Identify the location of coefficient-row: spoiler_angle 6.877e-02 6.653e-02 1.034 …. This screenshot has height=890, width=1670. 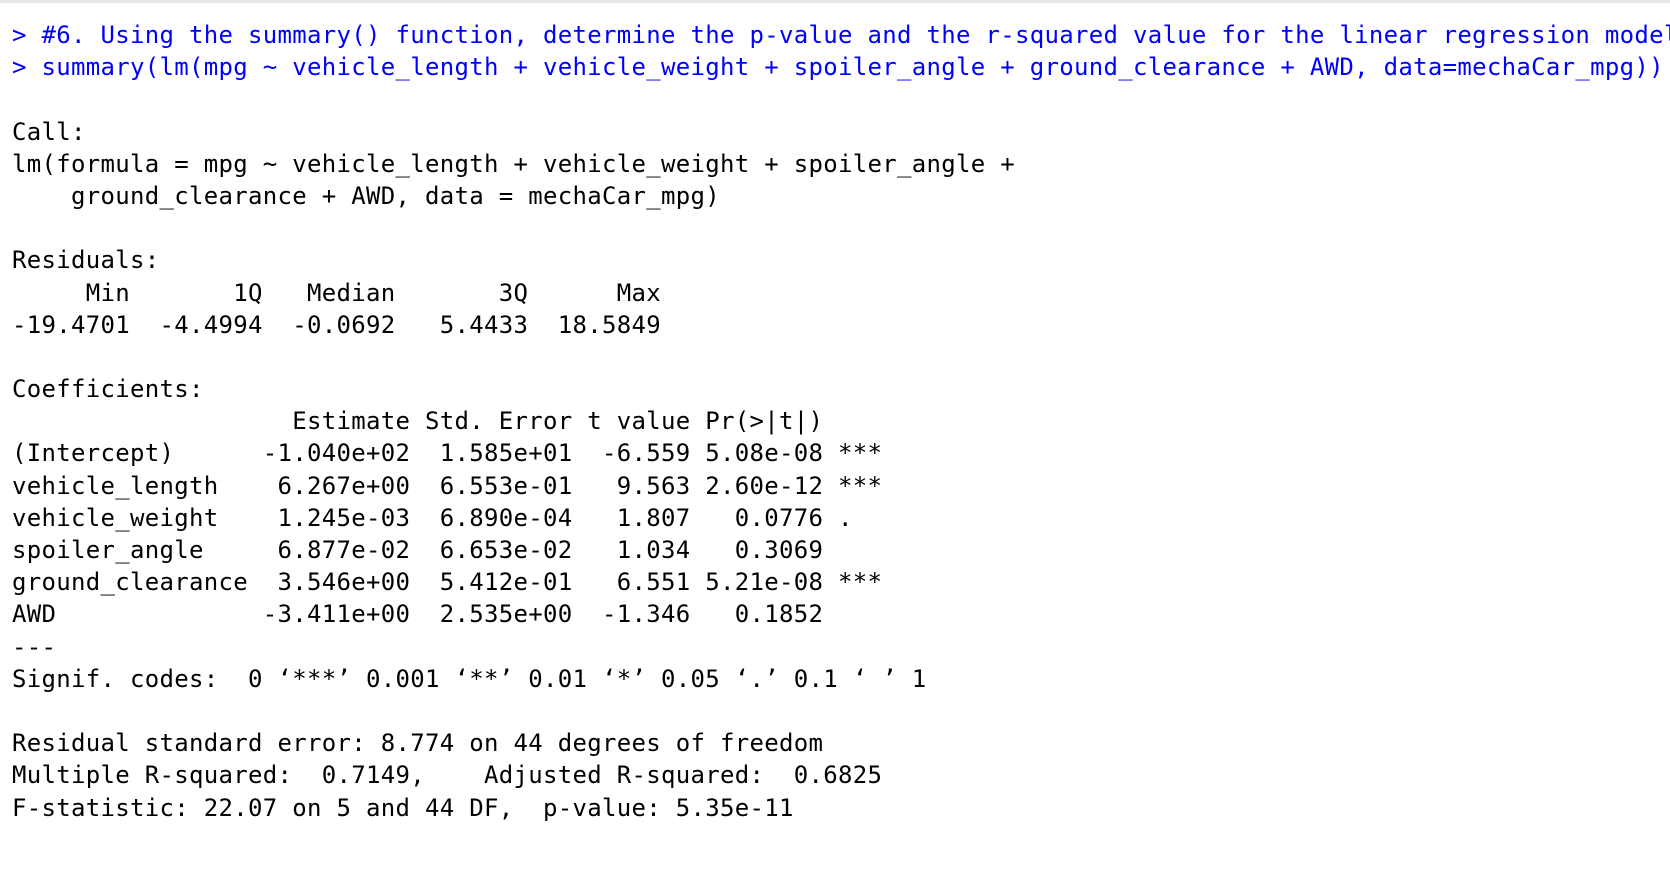
(447, 550).